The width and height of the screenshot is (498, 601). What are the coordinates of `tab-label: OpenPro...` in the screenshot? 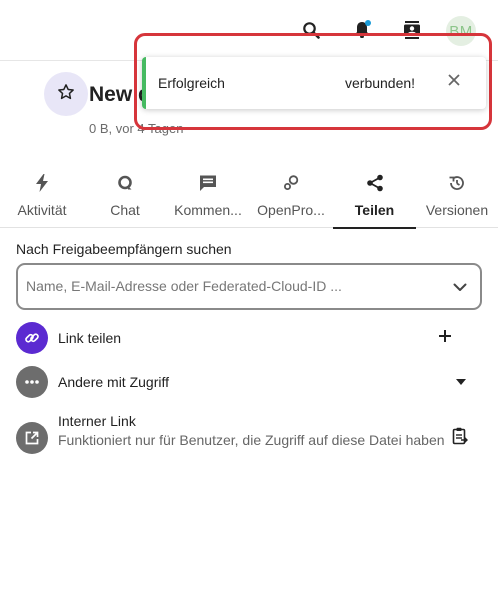 It's located at (291, 210).